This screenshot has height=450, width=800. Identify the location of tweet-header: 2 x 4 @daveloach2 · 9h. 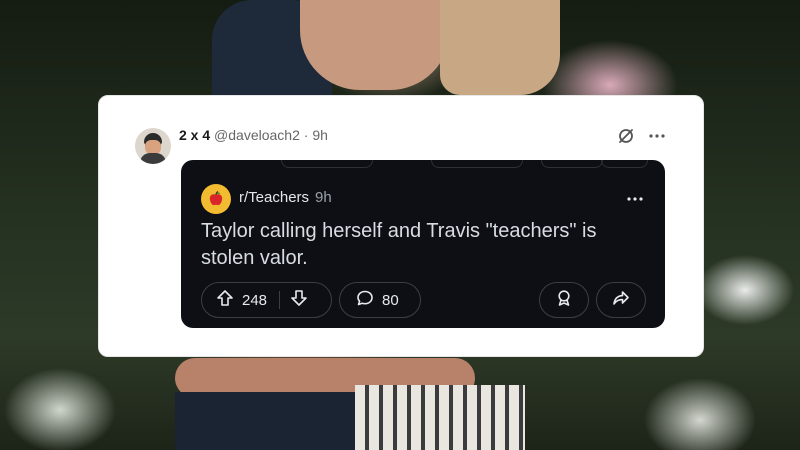
(253, 135).